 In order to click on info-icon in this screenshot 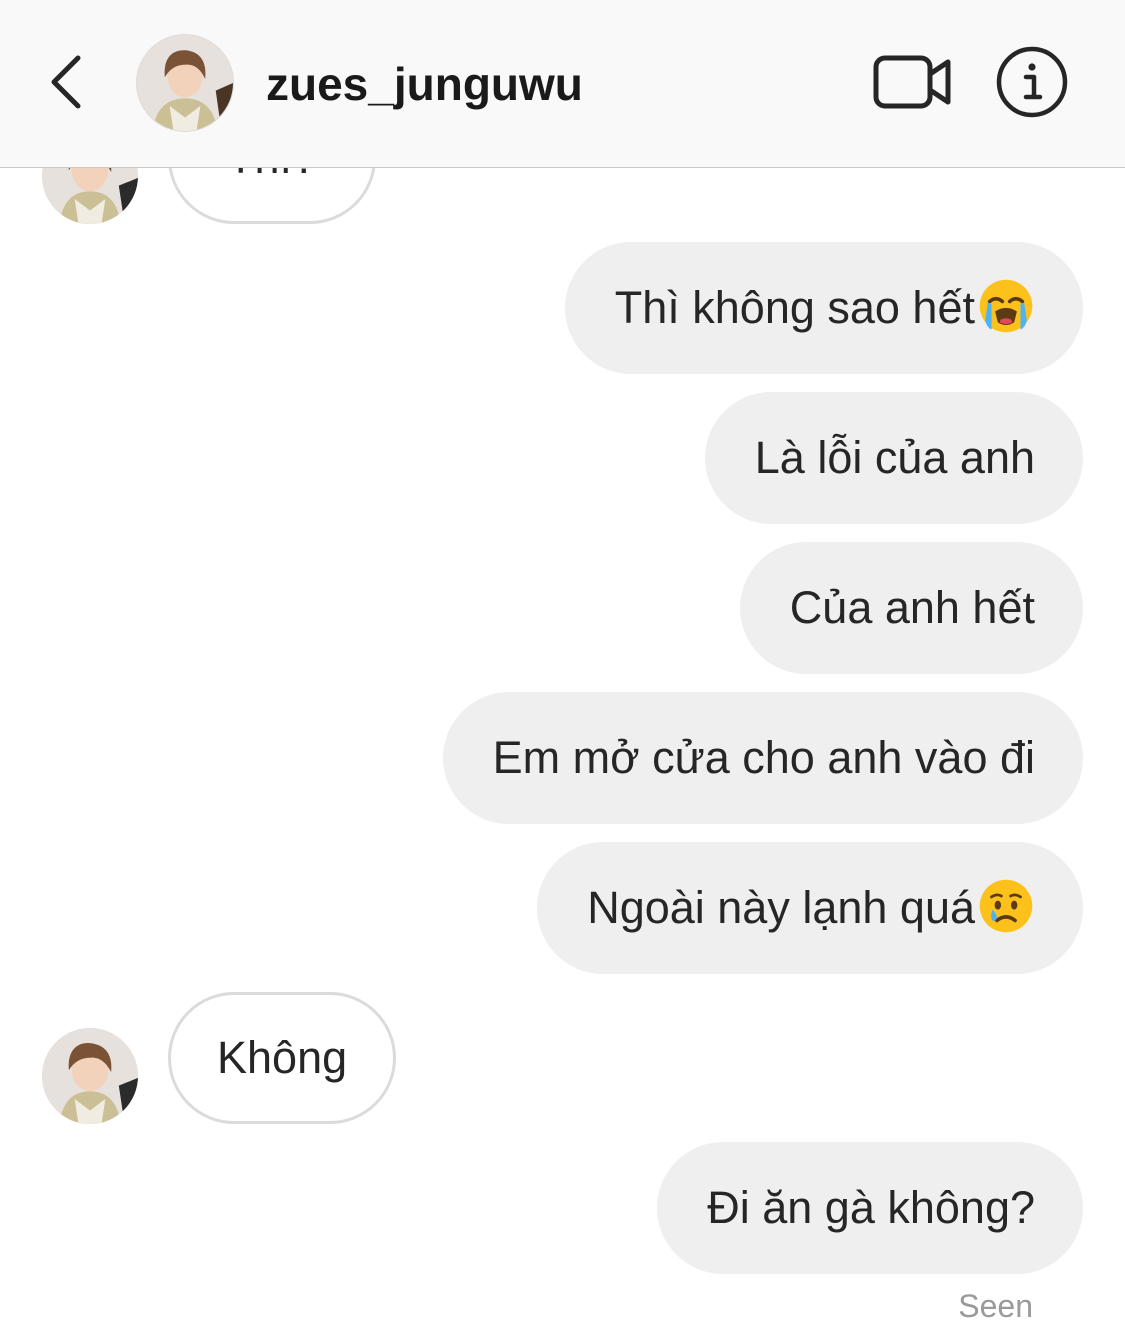, I will do `click(1032, 82)`.